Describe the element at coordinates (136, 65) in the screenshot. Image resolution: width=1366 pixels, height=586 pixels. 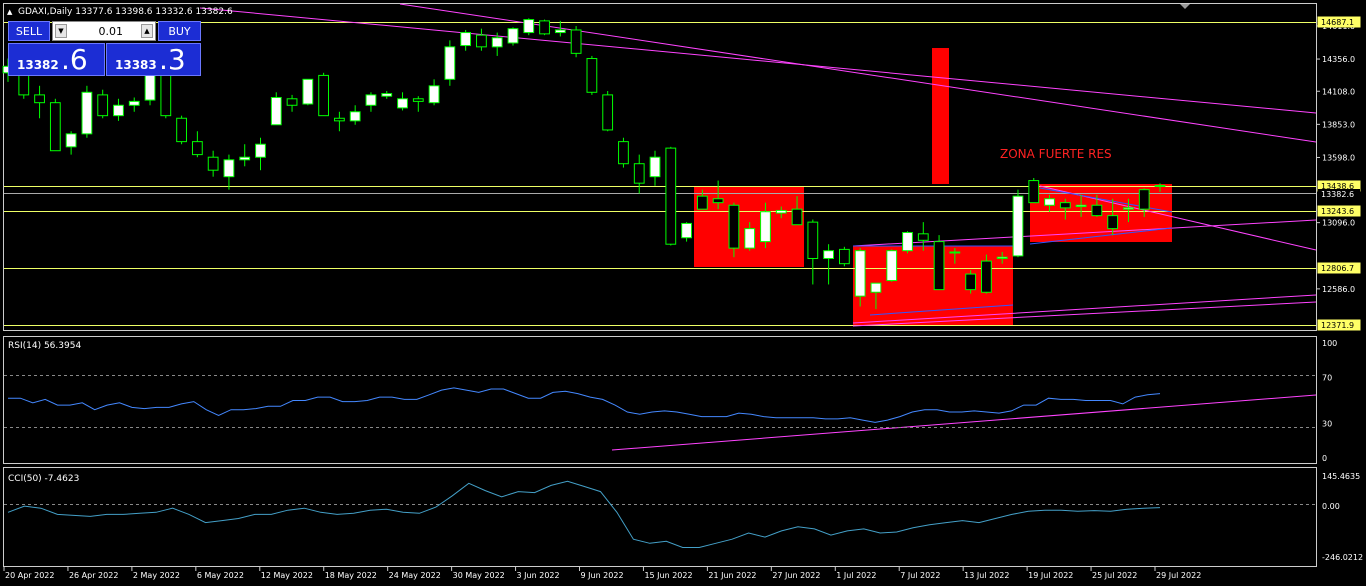
I see `buy-price-main: 13383` at that location.